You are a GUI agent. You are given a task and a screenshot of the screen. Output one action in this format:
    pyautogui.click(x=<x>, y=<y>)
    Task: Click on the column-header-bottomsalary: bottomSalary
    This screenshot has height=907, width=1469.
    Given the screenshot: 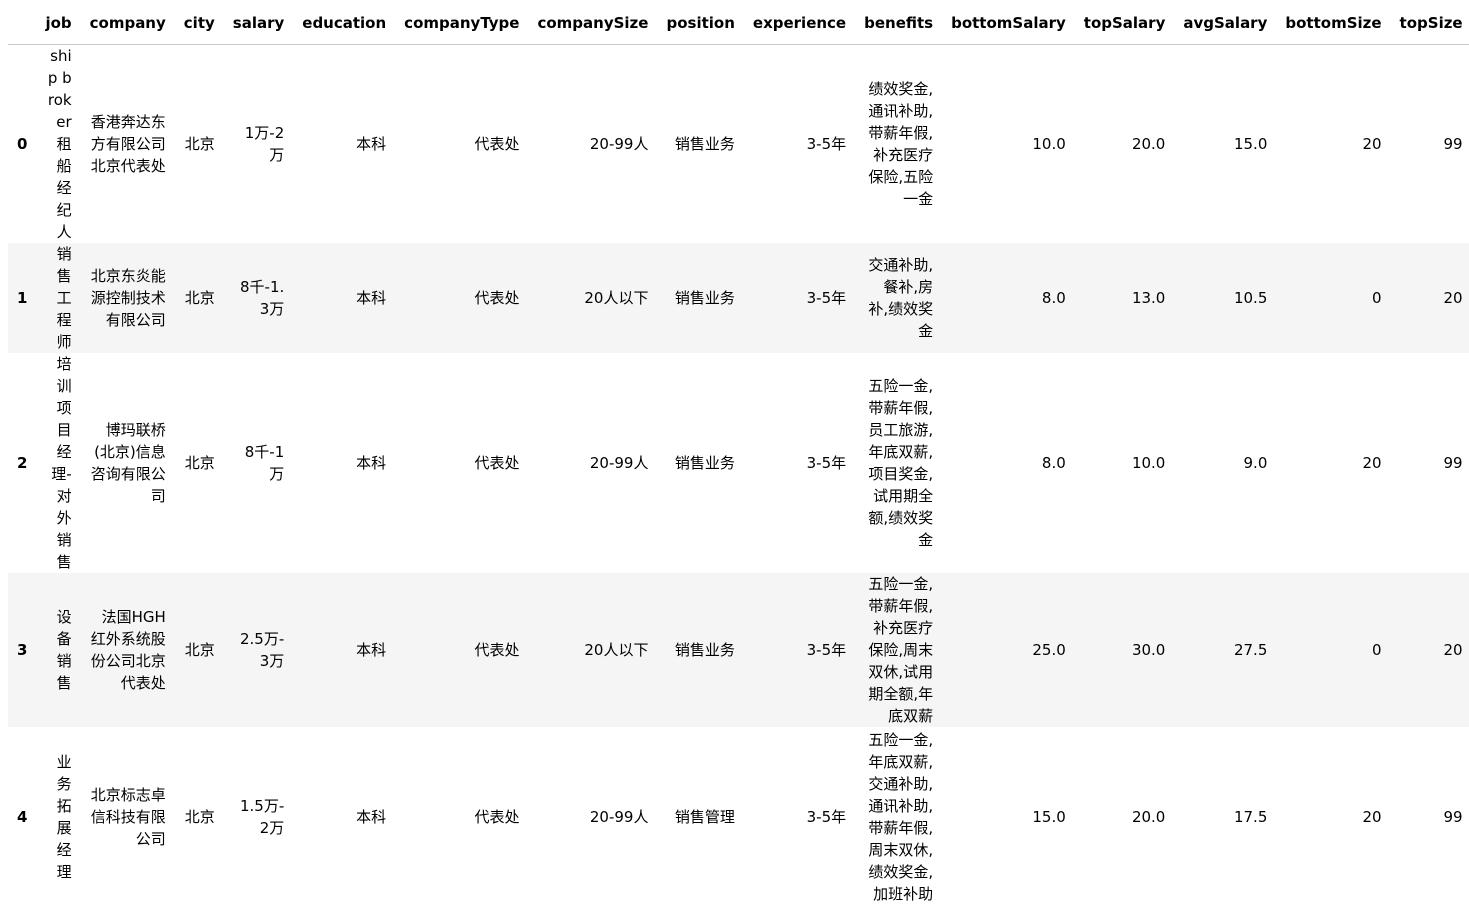 What is the action you would take?
    pyautogui.click(x=1008, y=24)
    